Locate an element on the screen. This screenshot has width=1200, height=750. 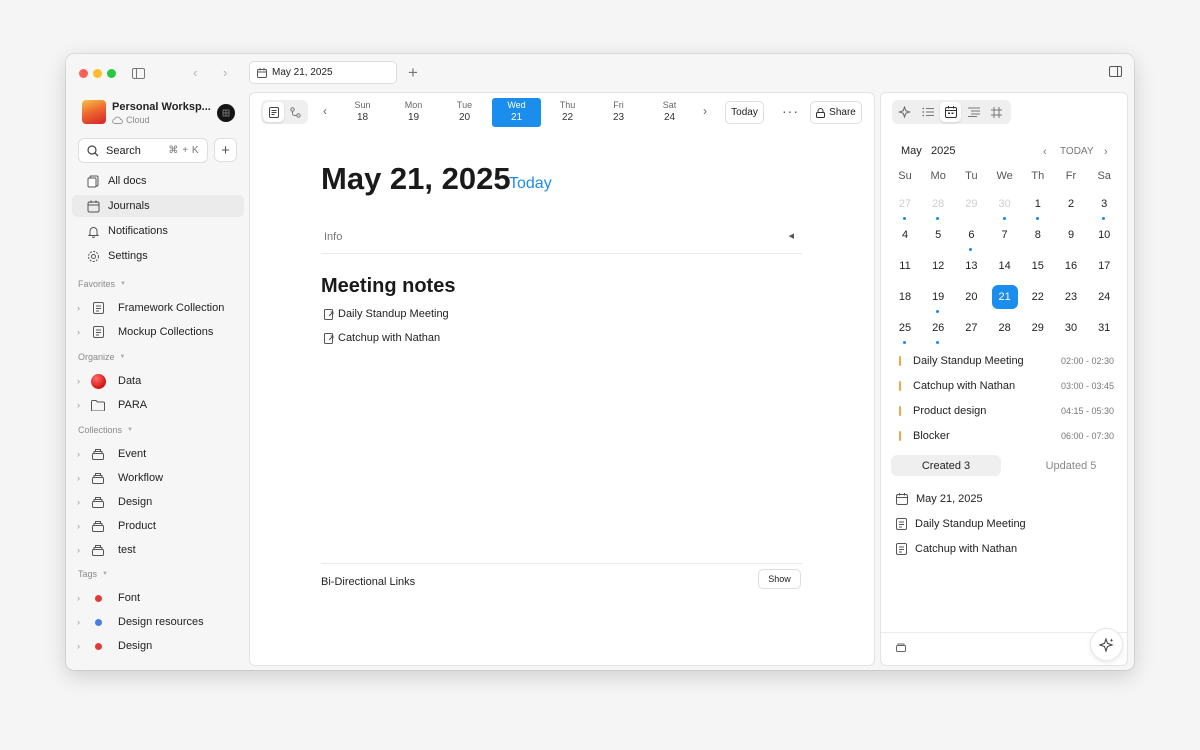
workspace-switcher: Personal Worksp... Cloud is located at coordinates (162, 113).